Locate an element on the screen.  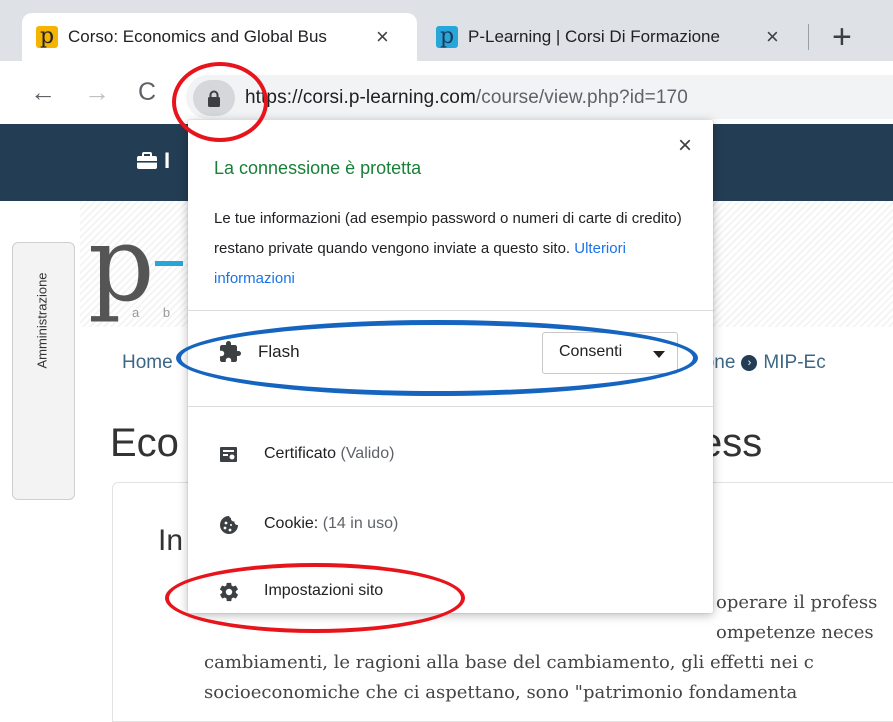
paragraph-line: operare il profess is located at coordinates (797, 602).